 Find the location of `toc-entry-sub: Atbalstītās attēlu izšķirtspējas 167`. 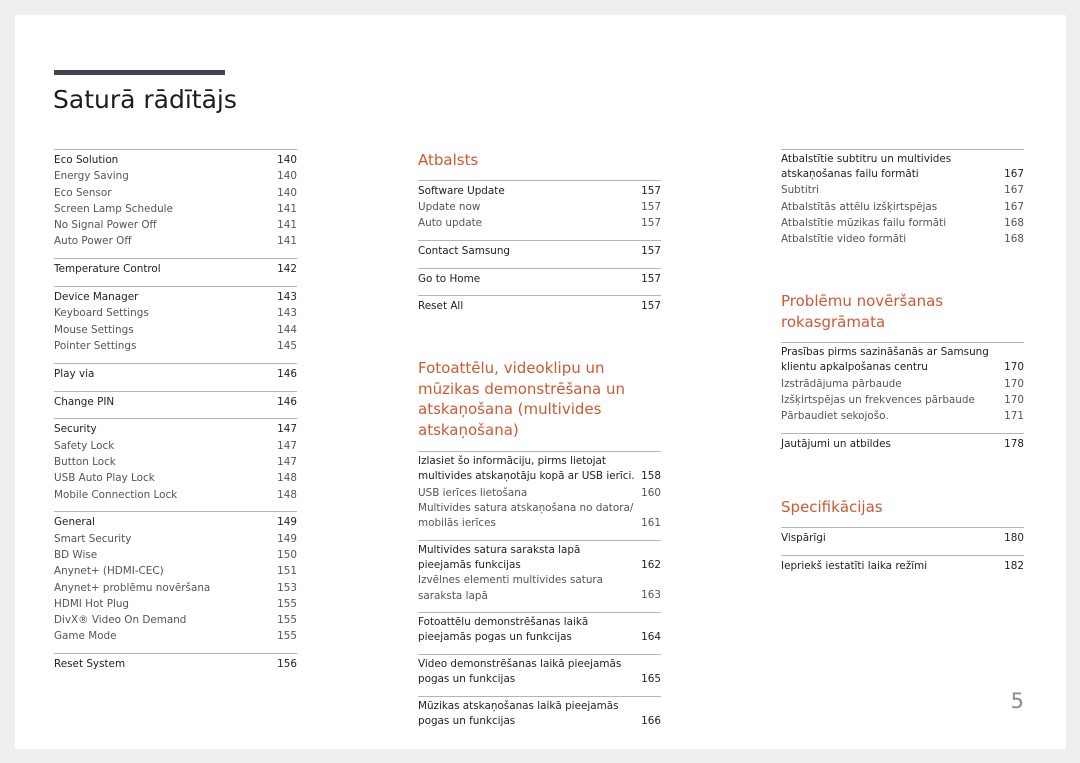

toc-entry-sub: Atbalstītās attēlu izšķirtspējas 167 is located at coordinates (902, 207).